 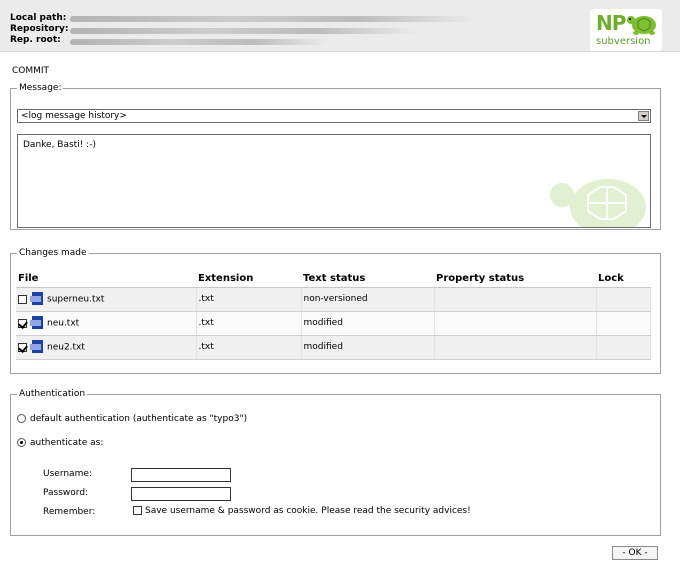 What do you see at coordinates (598, 203) in the screenshot?
I see `turtle-watermark-icon` at bounding box center [598, 203].